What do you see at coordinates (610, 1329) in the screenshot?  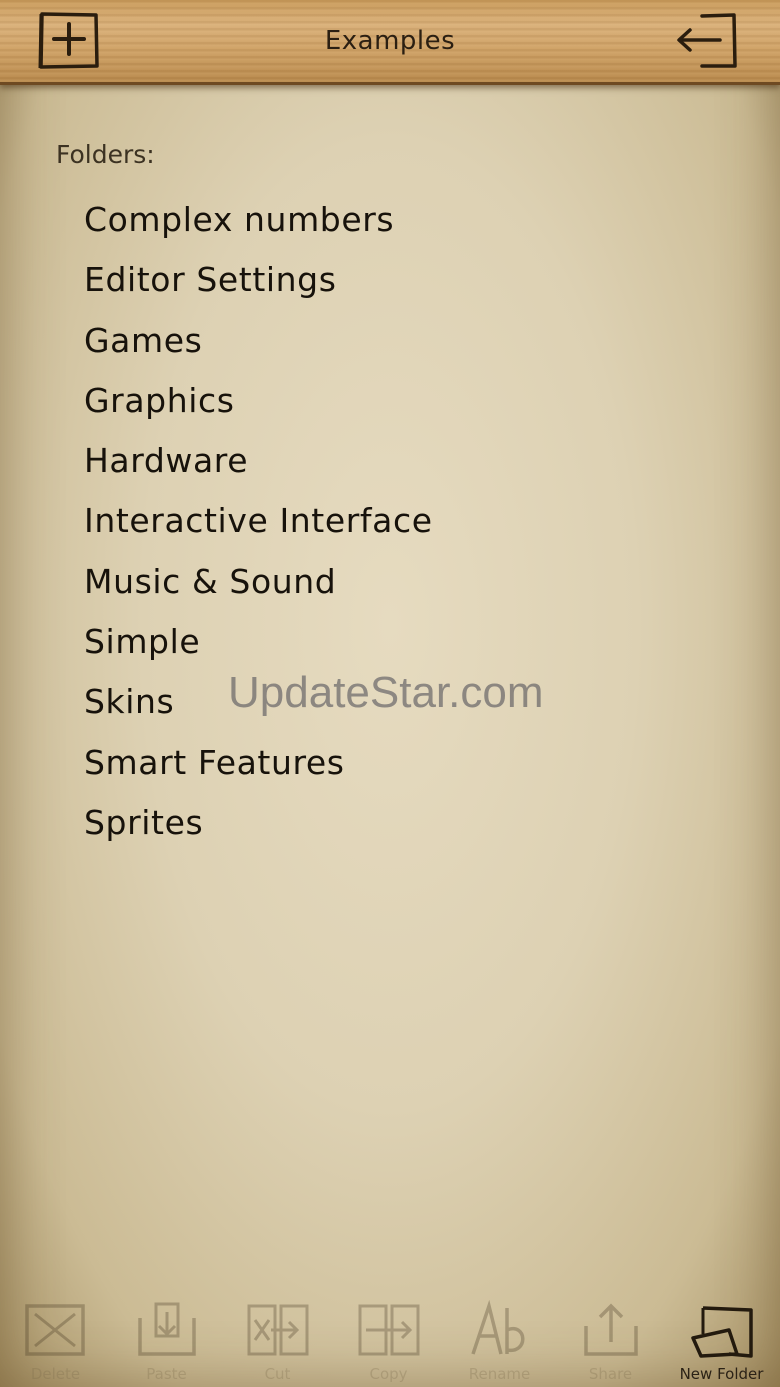 I see `share-icon` at bounding box center [610, 1329].